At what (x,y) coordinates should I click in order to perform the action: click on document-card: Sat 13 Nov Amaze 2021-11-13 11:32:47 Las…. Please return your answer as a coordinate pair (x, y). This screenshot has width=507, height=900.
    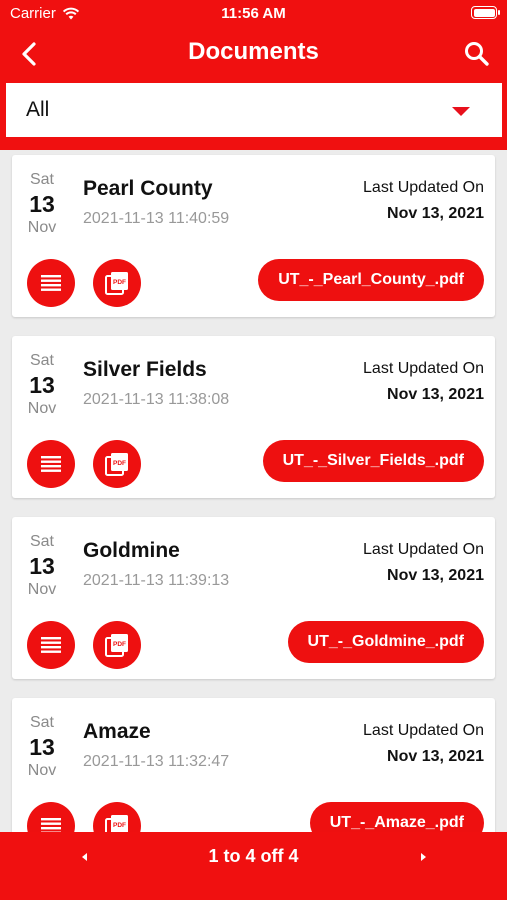
    Looking at the image, I should click on (253, 765).